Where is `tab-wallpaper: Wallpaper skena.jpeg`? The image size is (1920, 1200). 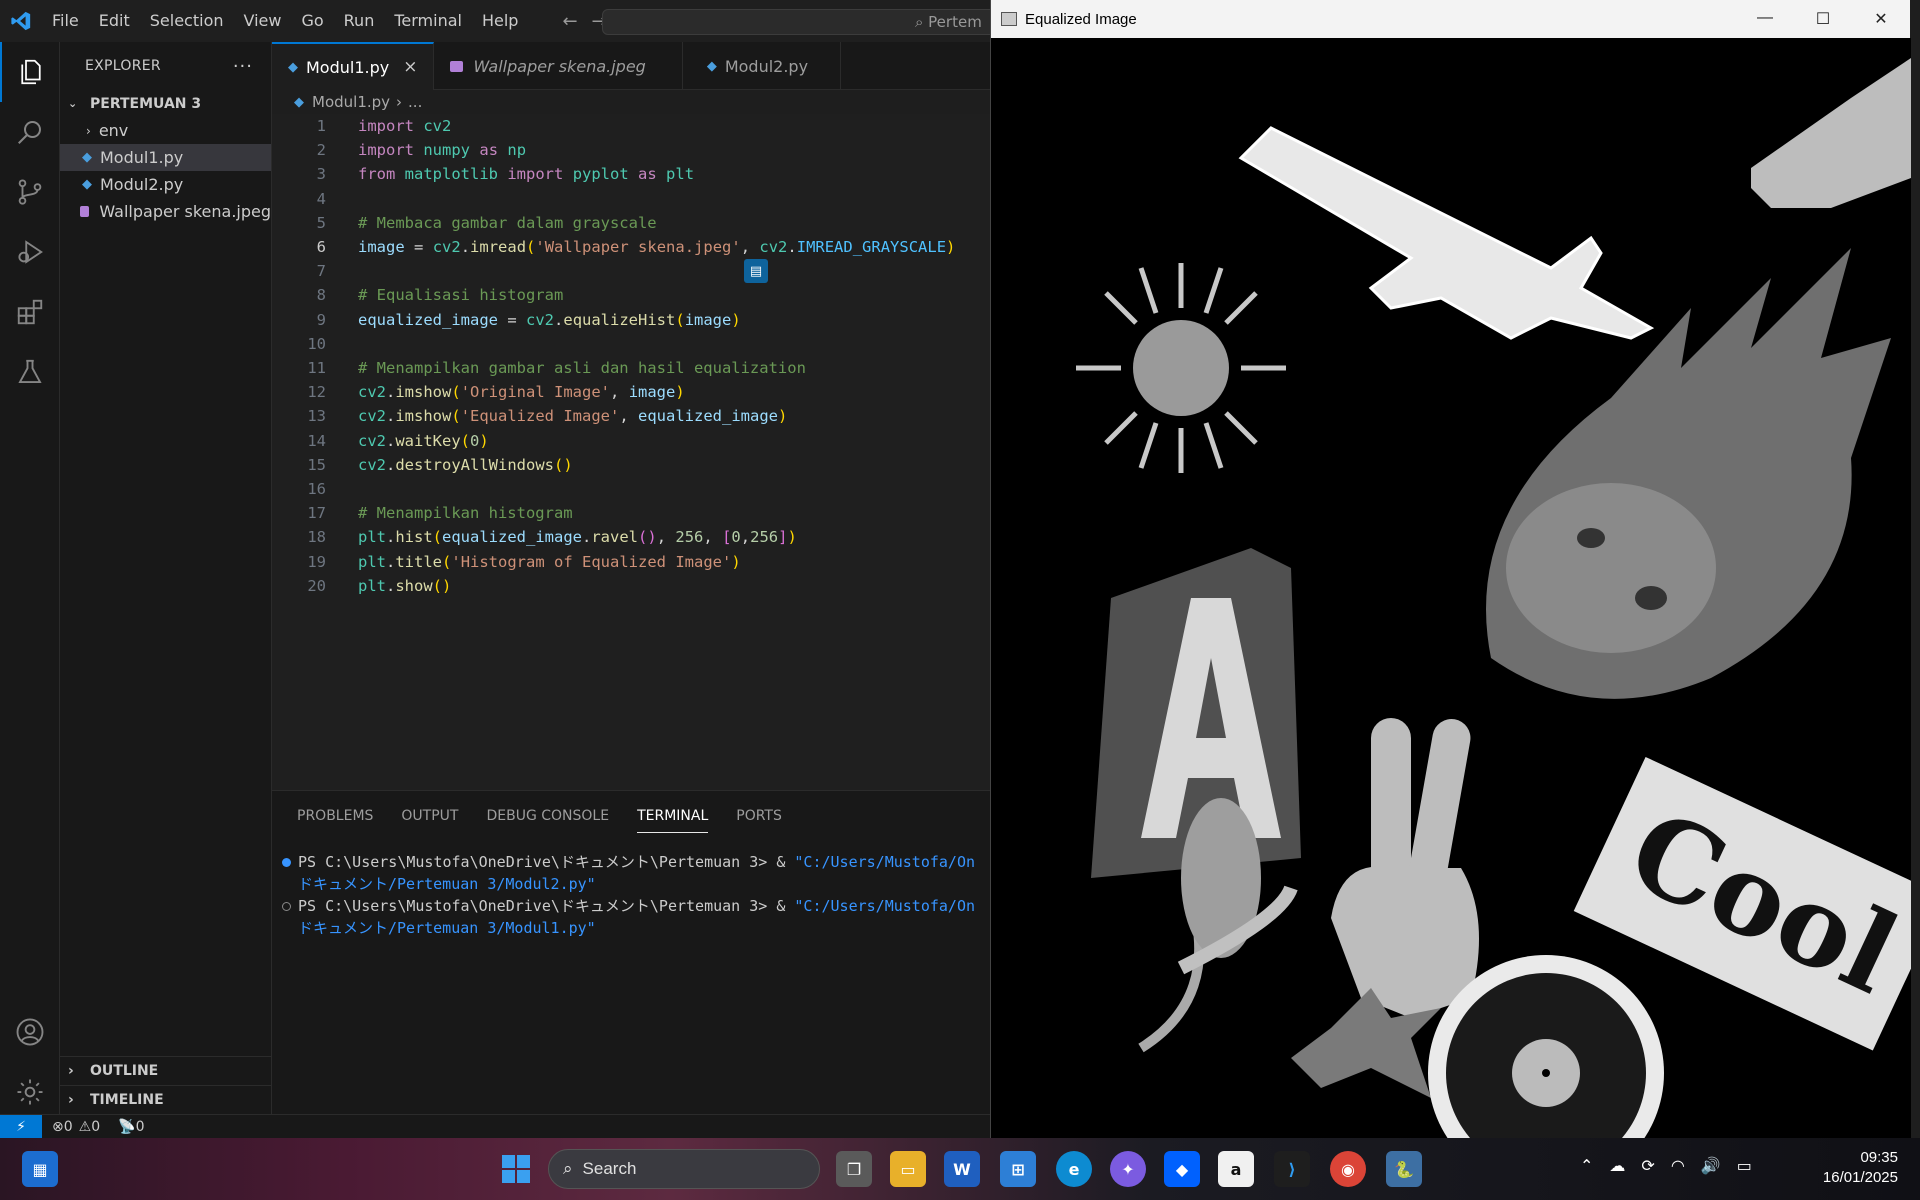 tab-wallpaper: Wallpaper skena.jpeg is located at coordinates (558, 66).